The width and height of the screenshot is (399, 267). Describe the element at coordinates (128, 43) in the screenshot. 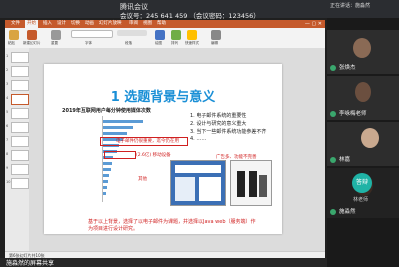

I see `paragraph-label: 段落` at that location.